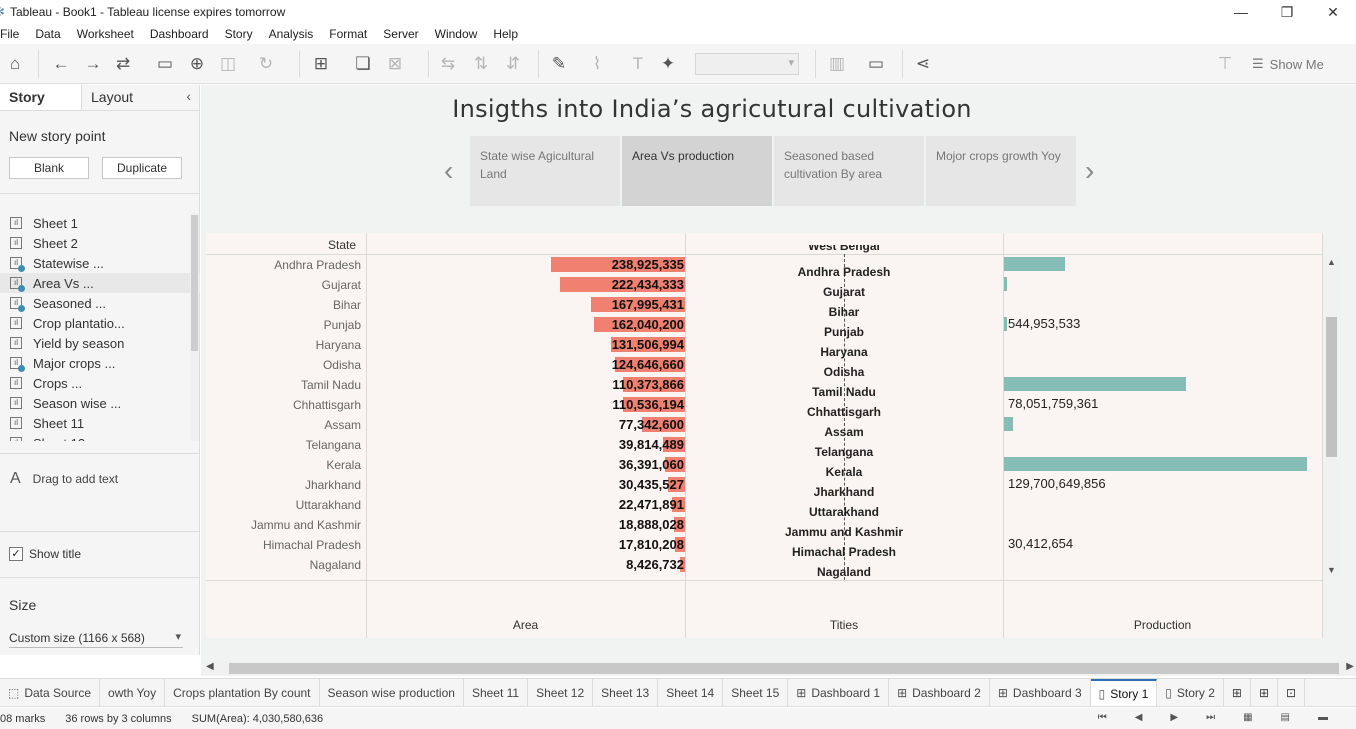 This screenshot has height=729, width=1356. I want to click on menu-worksheet: Worksheet, so click(105, 34).